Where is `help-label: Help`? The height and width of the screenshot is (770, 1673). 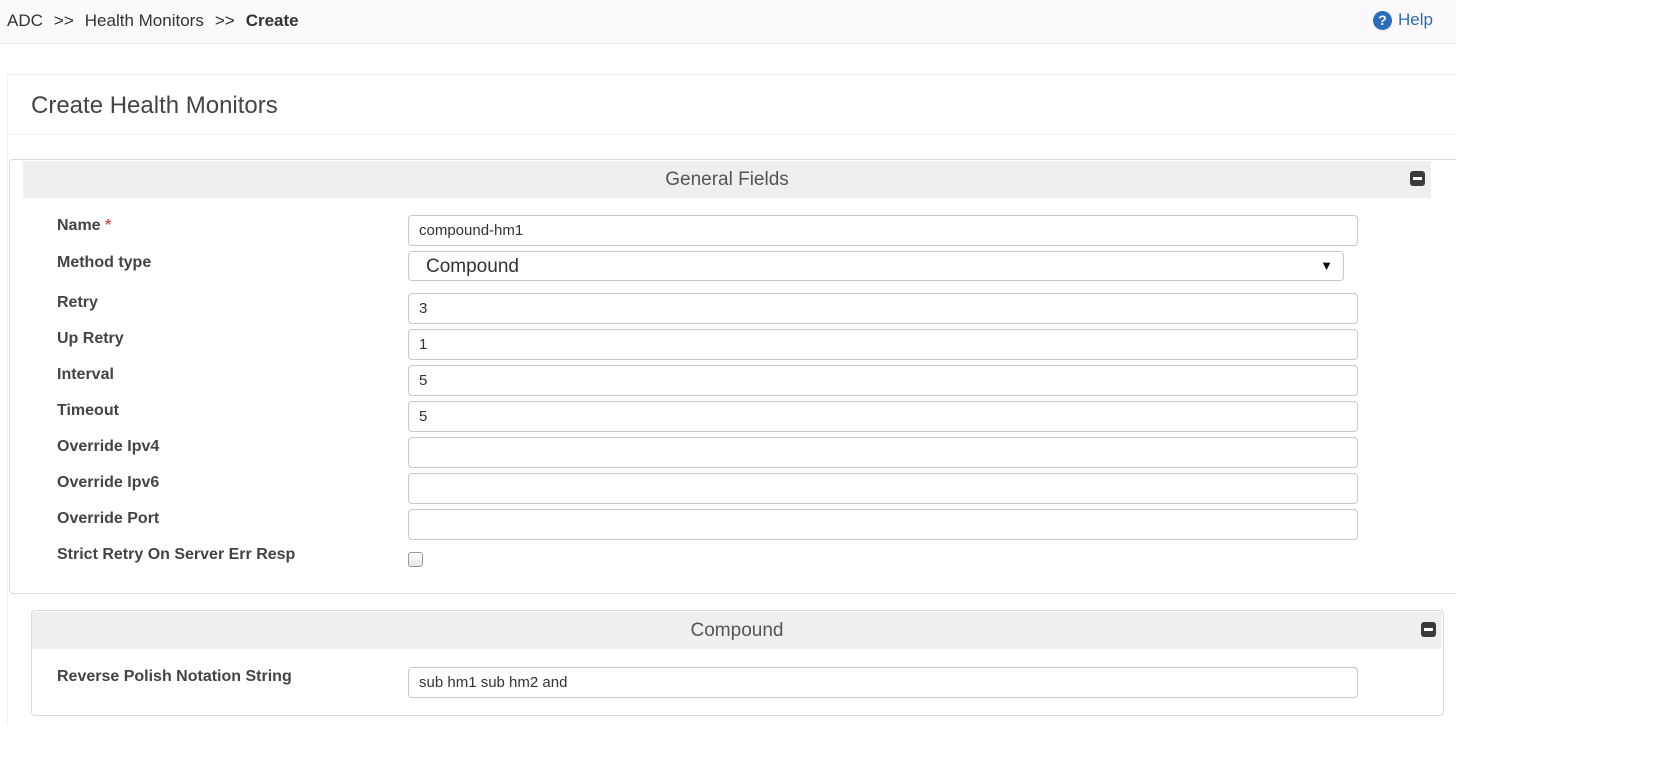 help-label: Help is located at coordinates (1415, 19).